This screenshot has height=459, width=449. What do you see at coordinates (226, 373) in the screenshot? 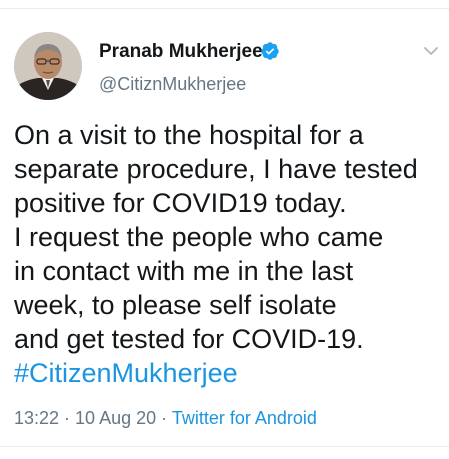
I see `hashtag-link: #CitizenMukherjee` at bounding box center [226, 373].